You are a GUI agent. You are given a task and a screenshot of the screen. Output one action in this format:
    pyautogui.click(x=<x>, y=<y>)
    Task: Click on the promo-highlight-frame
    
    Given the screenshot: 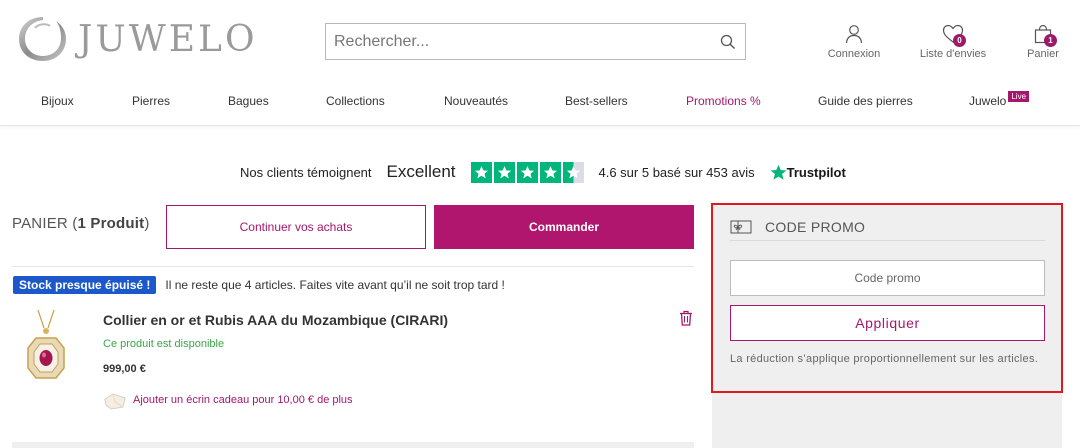 What is the action you would take?
    pyautogui.click(x=887, y=298)
    